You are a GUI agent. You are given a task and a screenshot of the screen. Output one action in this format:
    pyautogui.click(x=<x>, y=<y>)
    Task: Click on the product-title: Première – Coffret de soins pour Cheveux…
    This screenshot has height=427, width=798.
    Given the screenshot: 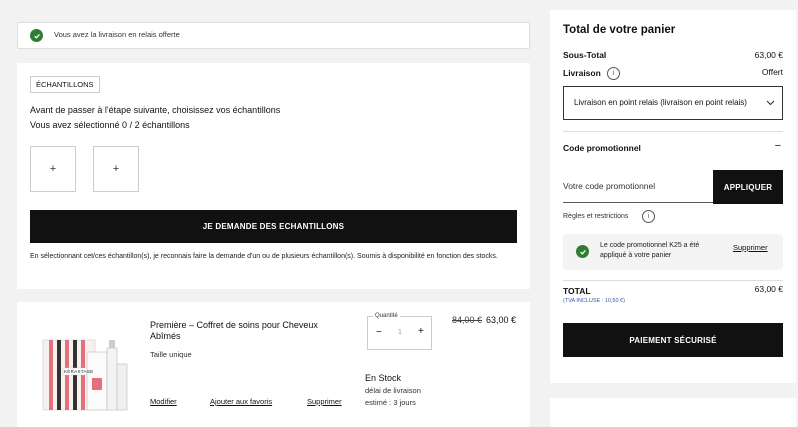 What is the action you would take?
    pyautogui.click(x=240, y=331)
    